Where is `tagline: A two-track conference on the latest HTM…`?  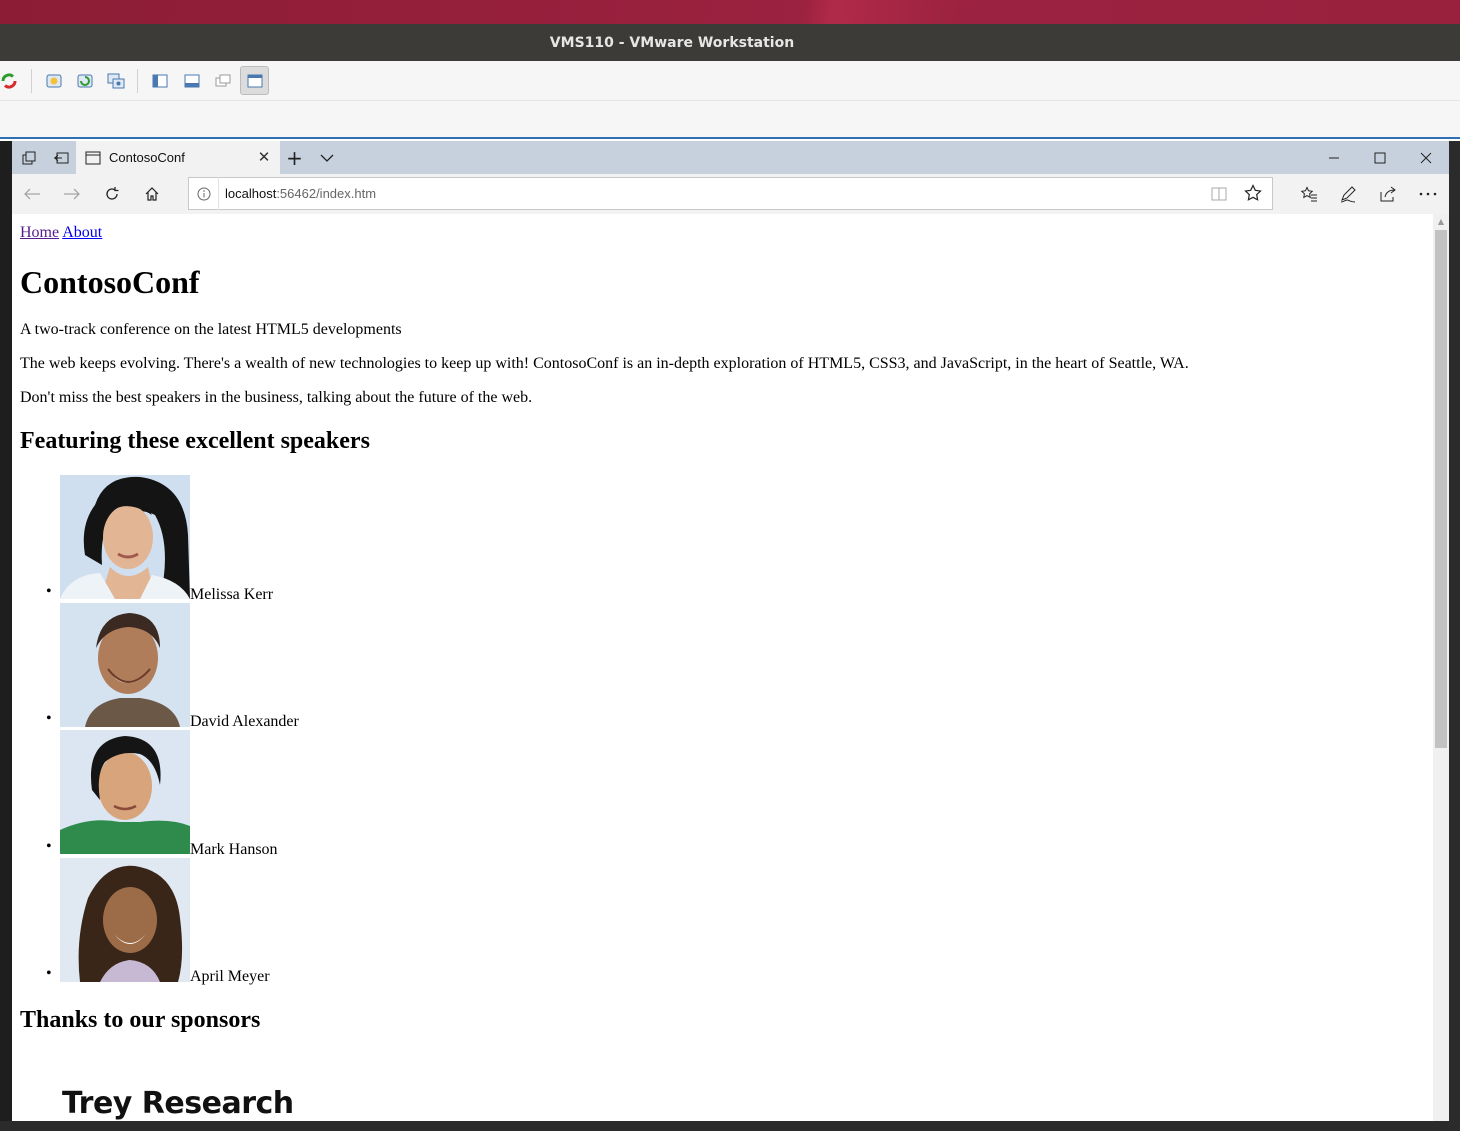
tagline: A two-track conference on the latest HTM… is located at coordinates (211, 329).